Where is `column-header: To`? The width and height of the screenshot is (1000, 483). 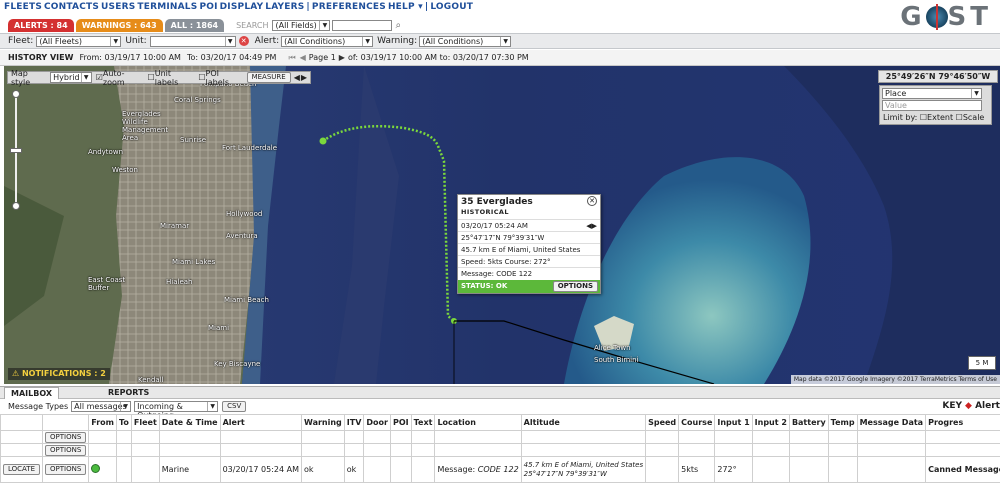 column-header: To is located at coordinates (124, 423).